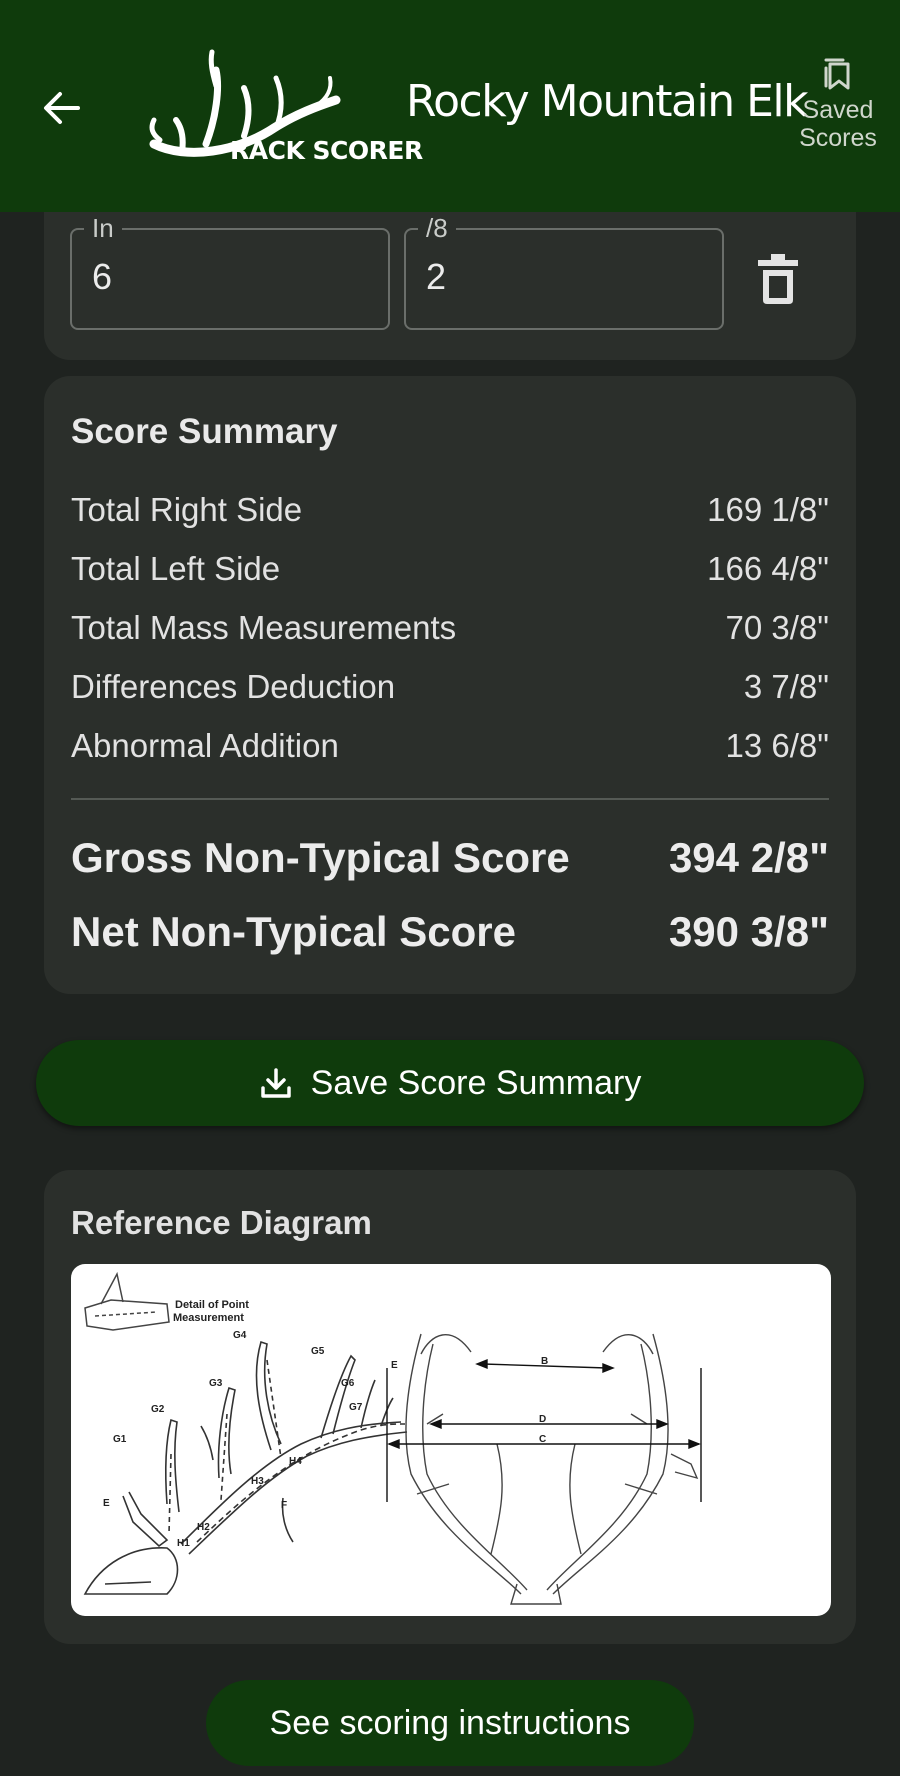  I want to click on summary-row-label: Total Mass Measurements, so click(264, 627).